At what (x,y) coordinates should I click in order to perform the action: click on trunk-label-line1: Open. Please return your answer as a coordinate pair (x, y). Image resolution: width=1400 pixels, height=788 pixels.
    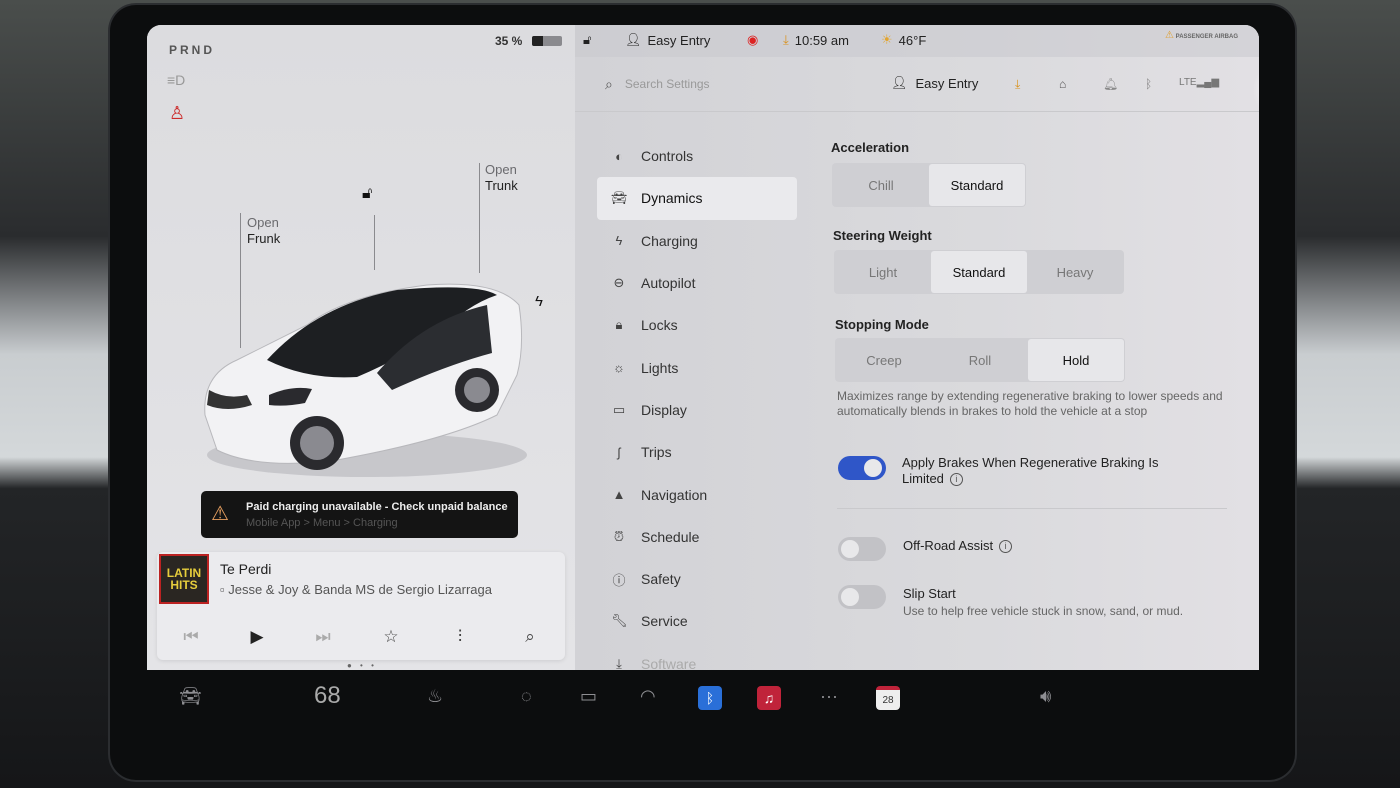
    Looking at the image, I should click on (501, 169).